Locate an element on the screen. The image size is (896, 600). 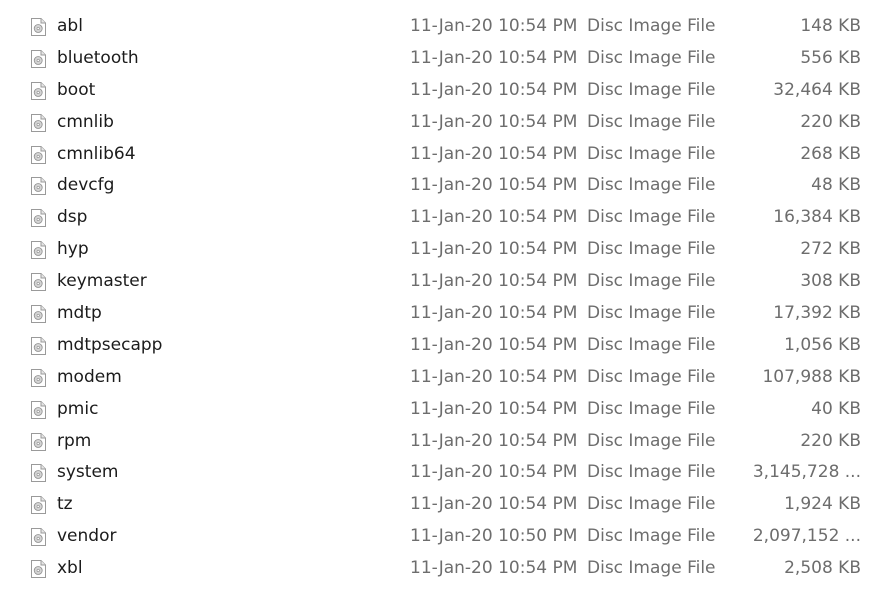
file-name: mdtpsecapp is located at coordinates (110, 344).